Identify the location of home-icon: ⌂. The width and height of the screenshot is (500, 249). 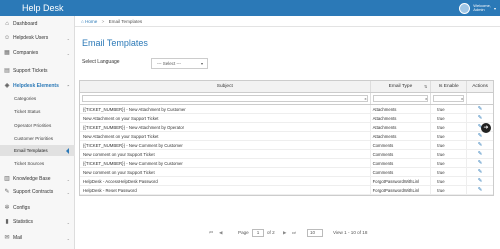
(82, 21).